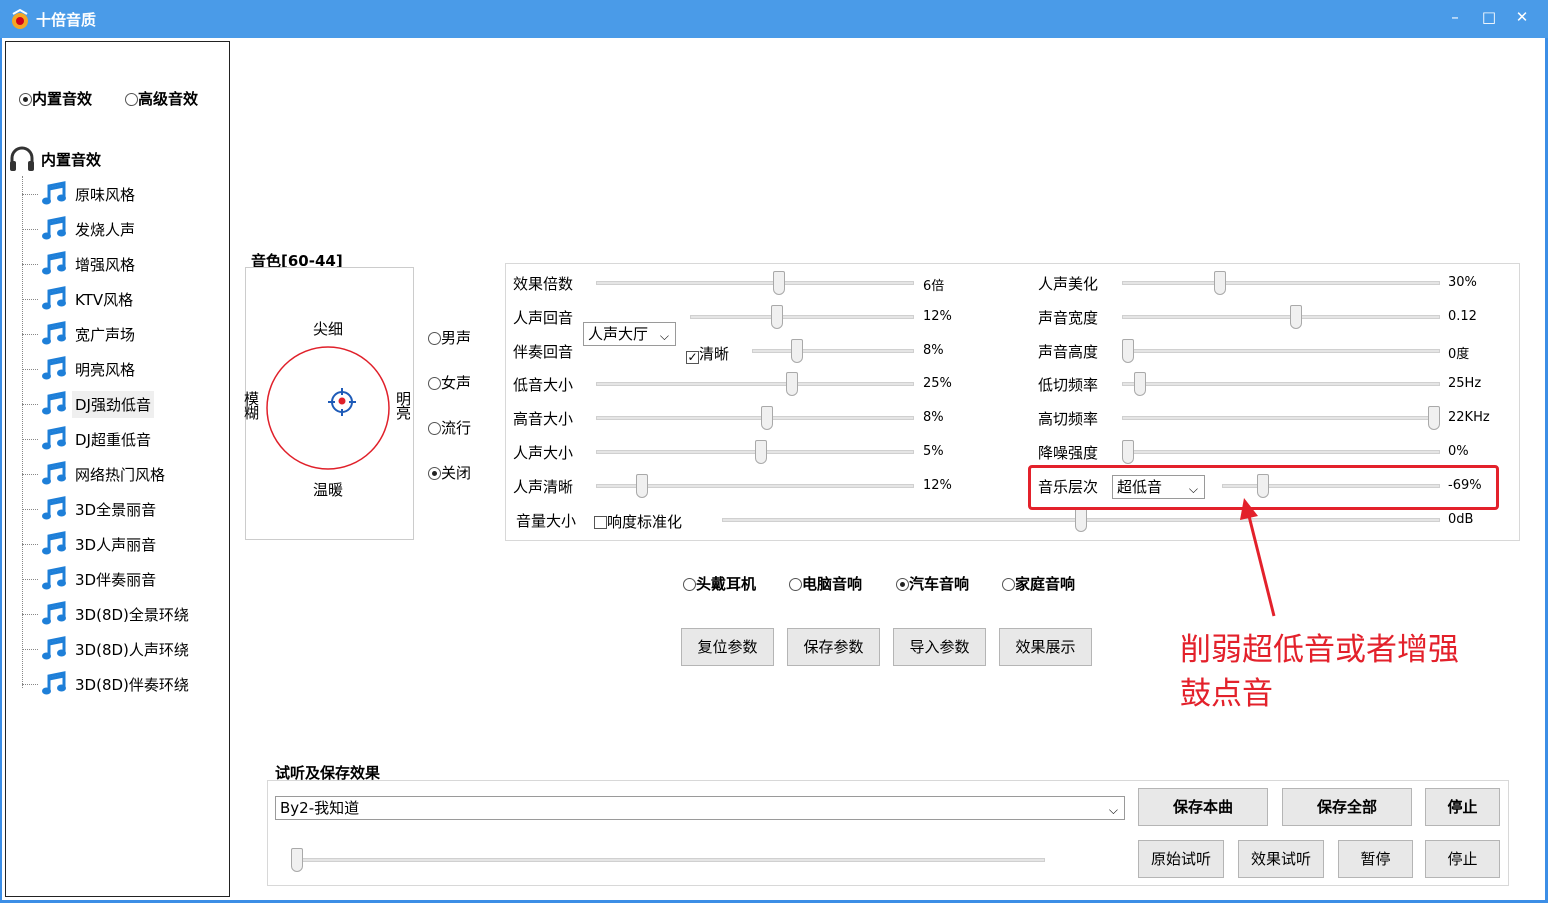 Image resolution: width=1548 pixels, height=903 pixels. What do you see at coordinates (755, 418) in the screenshot?
I see `slider-track-treble` at bounding box center [755, 418].